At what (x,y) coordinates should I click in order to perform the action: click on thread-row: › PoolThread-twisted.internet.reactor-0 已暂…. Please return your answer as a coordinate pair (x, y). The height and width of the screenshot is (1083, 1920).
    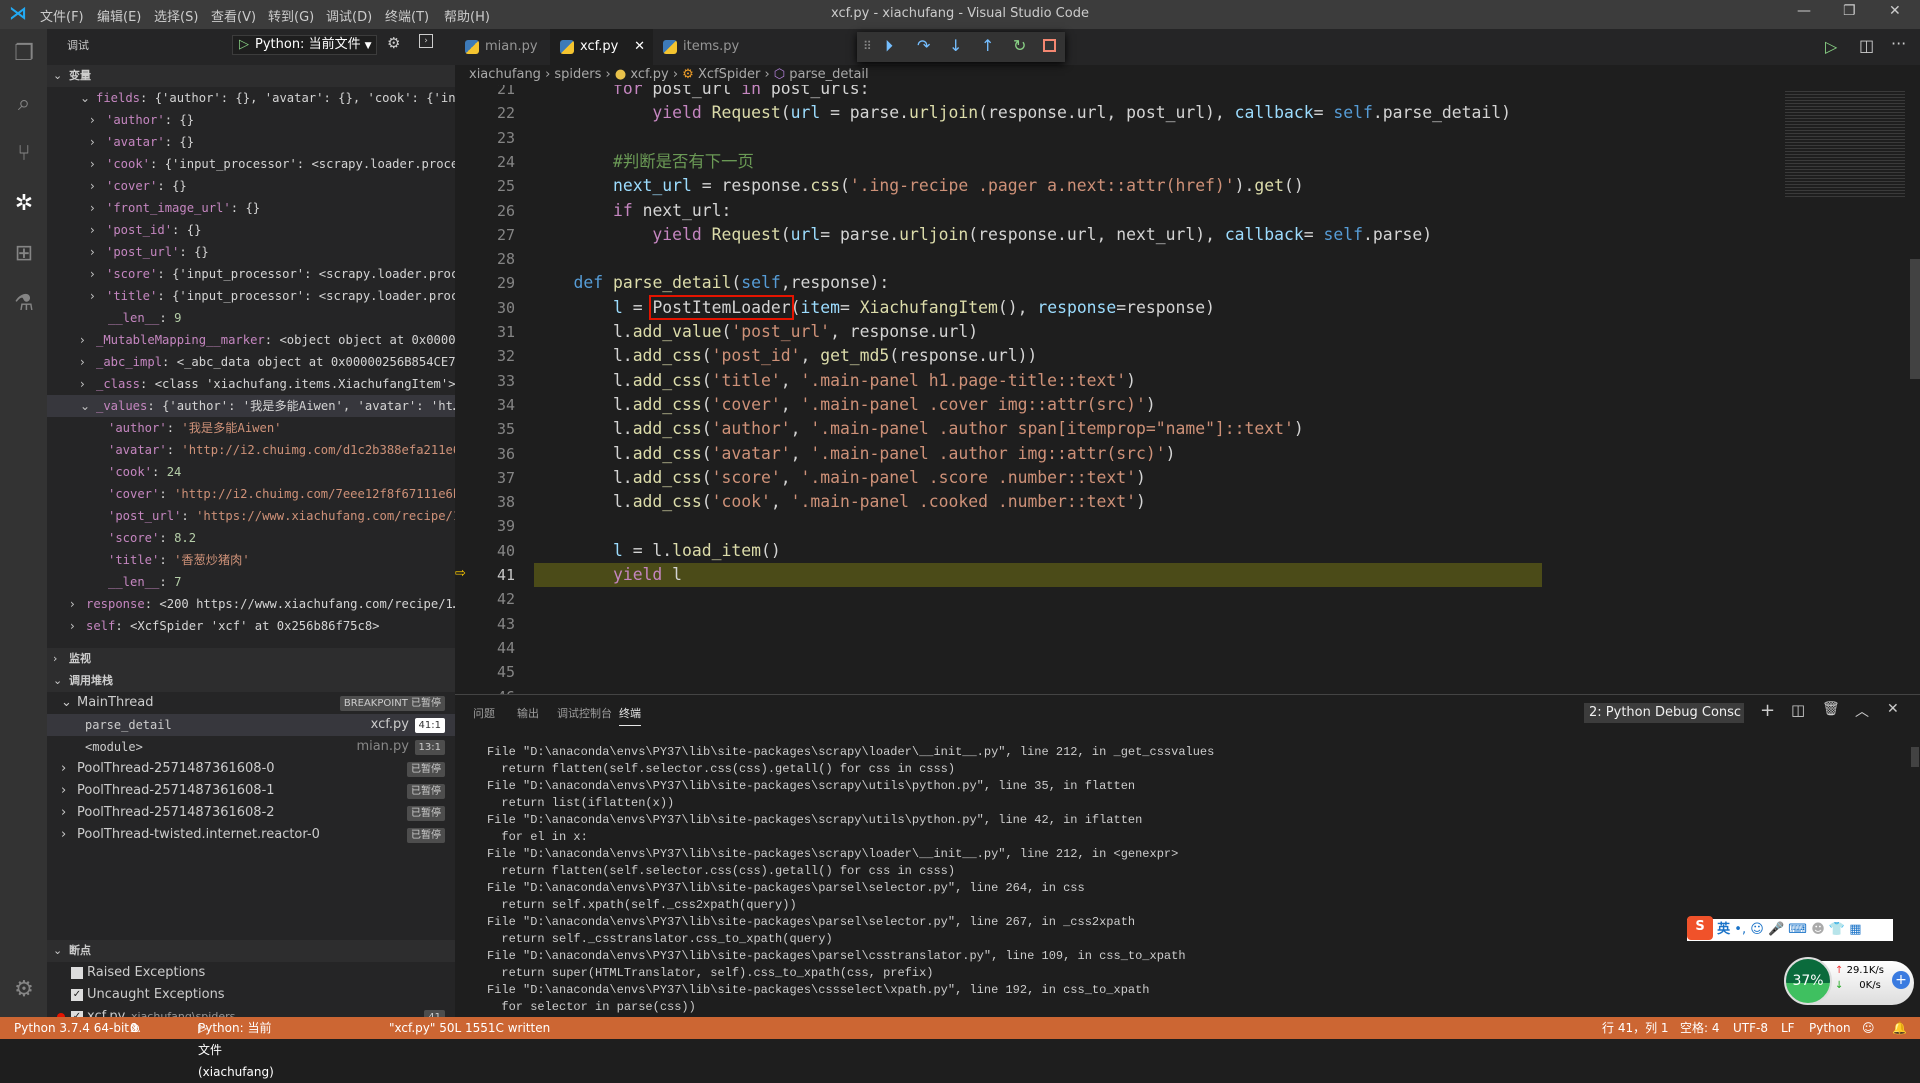
    Looking at the image, I should click on (251, 835).